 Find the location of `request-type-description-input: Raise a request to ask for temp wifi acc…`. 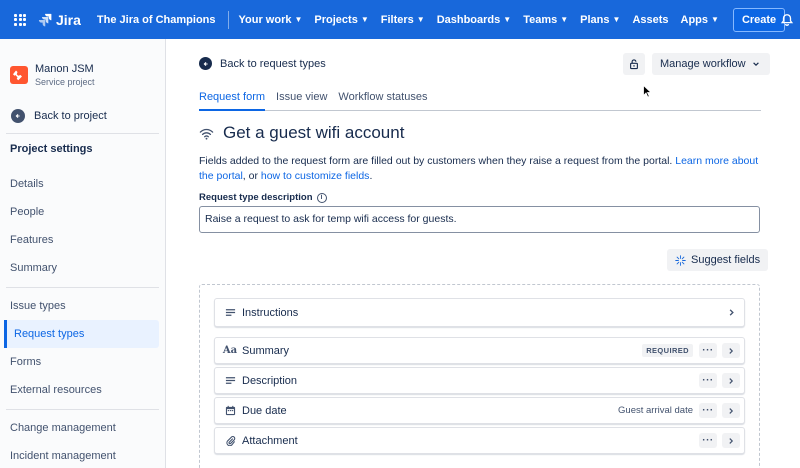

request-type-description-input: Raise a request to ask for temp wifi acc… is located at coordinates (479, 219).